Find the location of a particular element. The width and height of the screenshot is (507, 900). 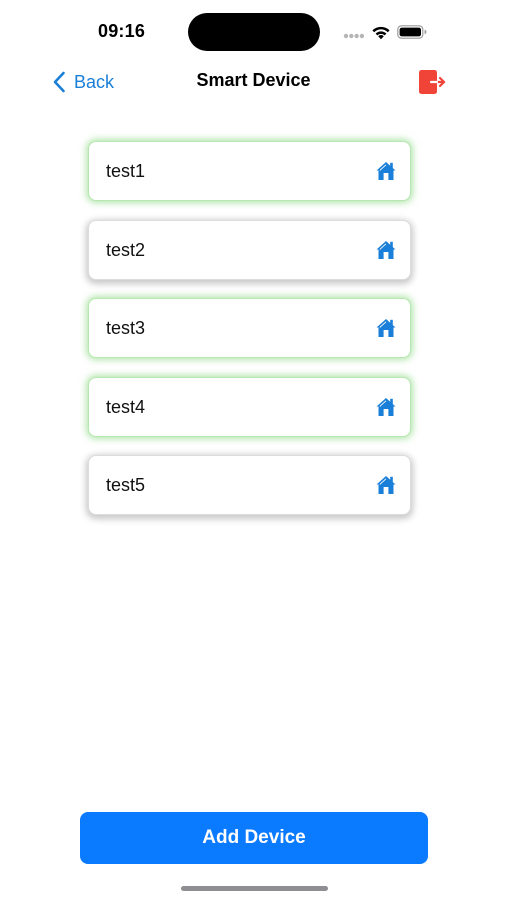

status-bar: 09:16 is located at coordinates (253, 30).